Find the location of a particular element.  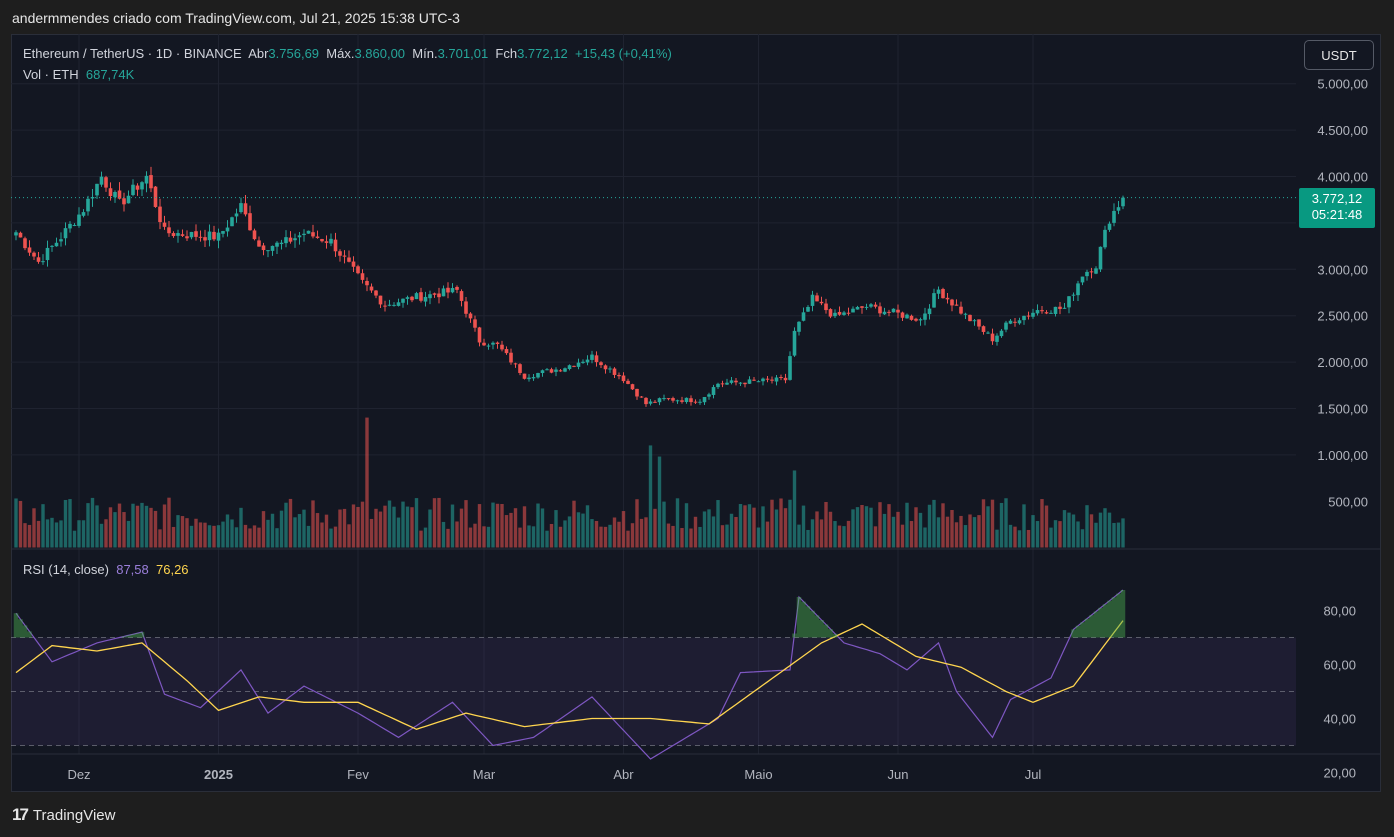

price-axis-label: 4.500,00 is located at coordinates (1342, 130).